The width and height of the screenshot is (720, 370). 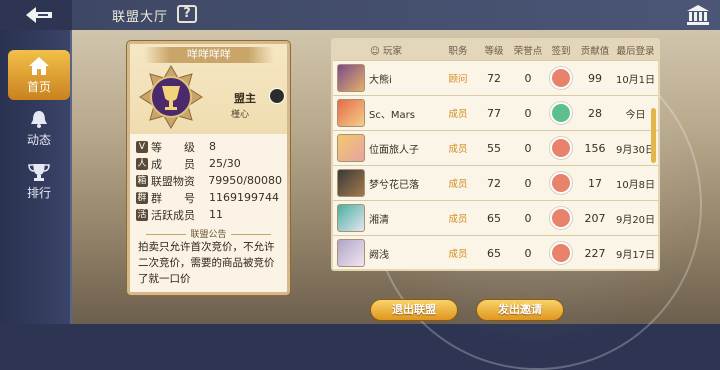 I want to click on member-role: 顾问, so click(x=458, y=79).